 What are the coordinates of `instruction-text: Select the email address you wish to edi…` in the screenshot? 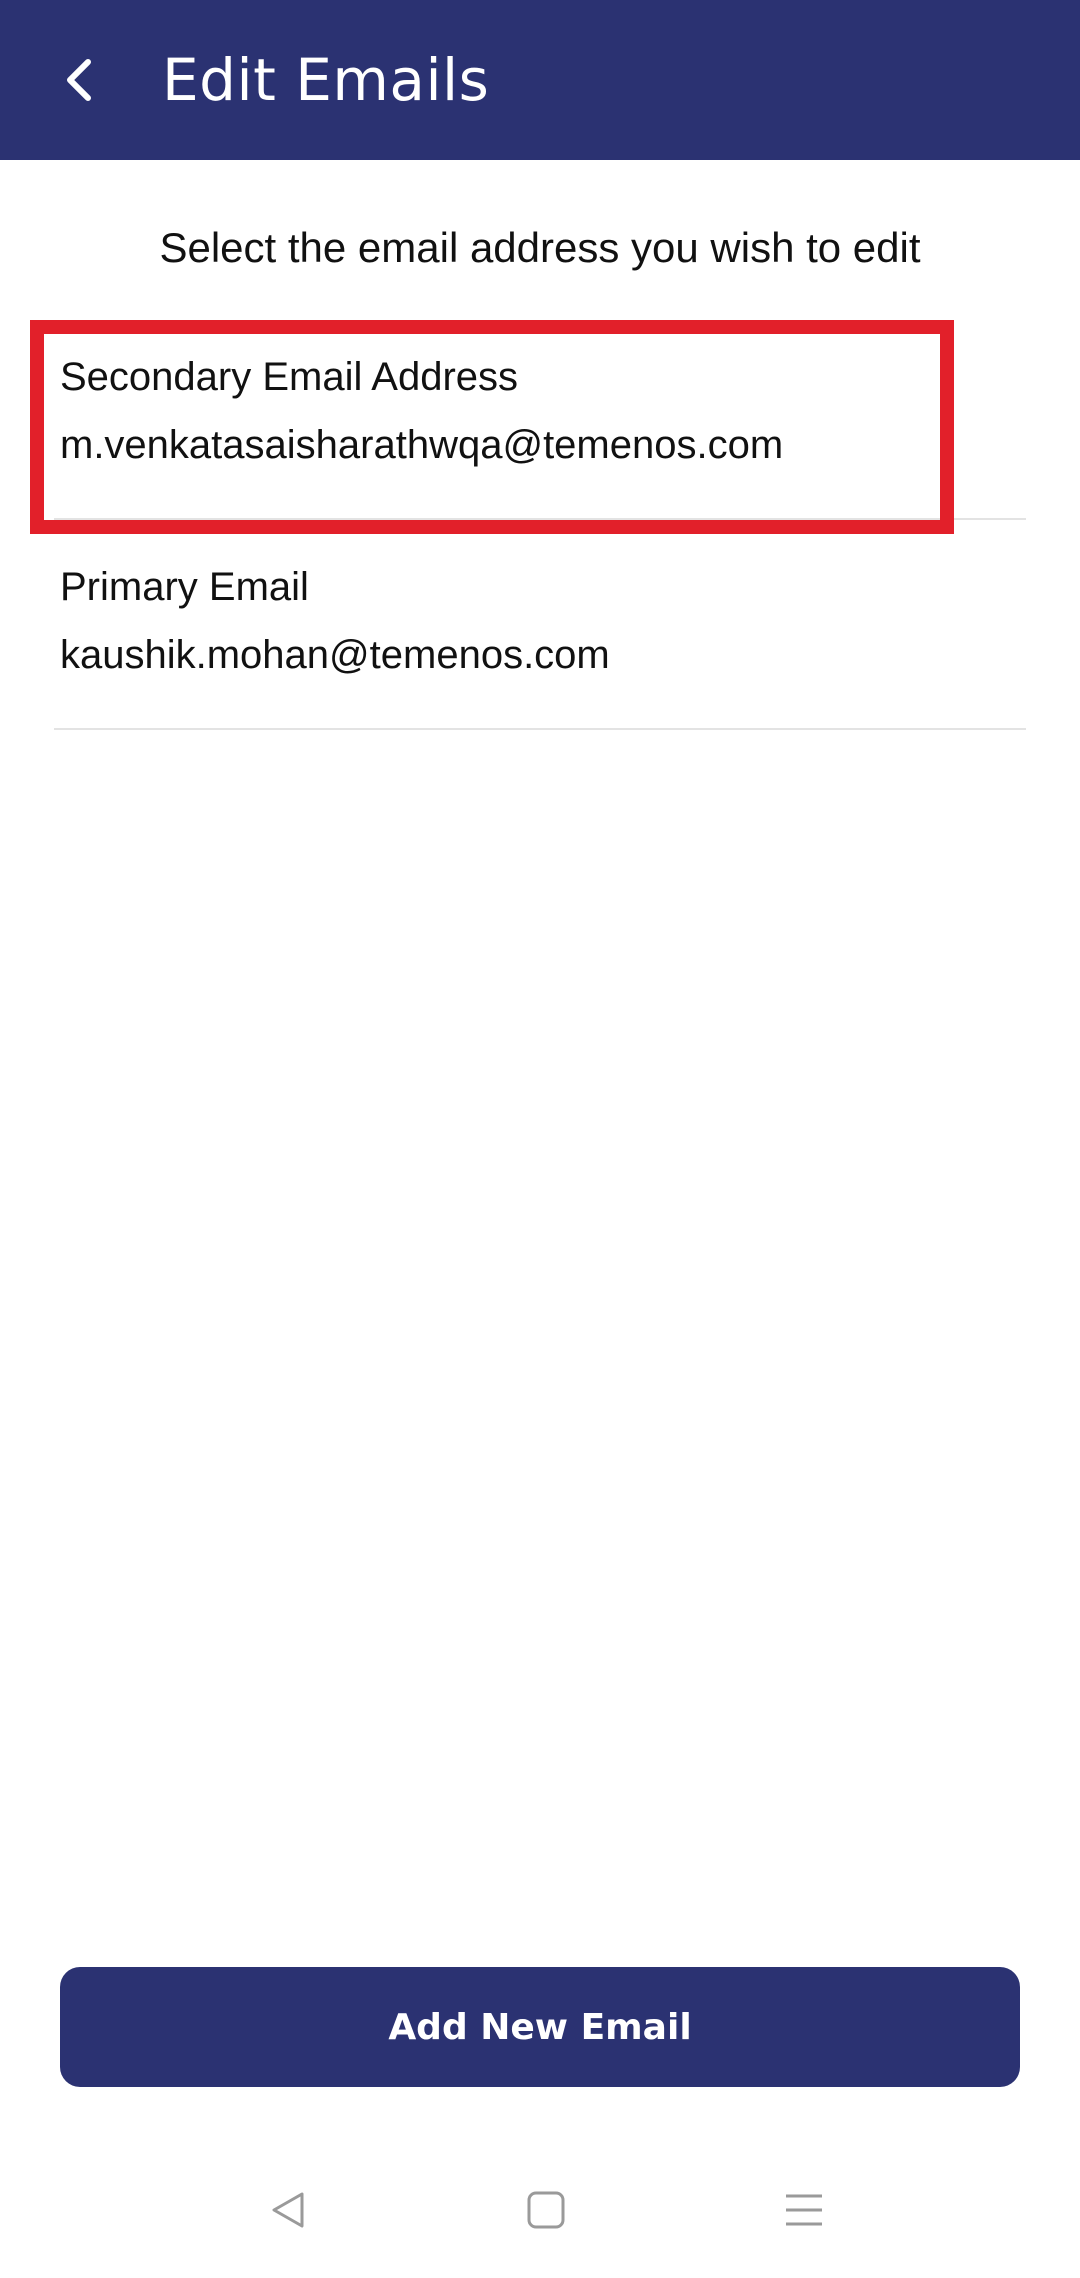 It's located at (540, 247).